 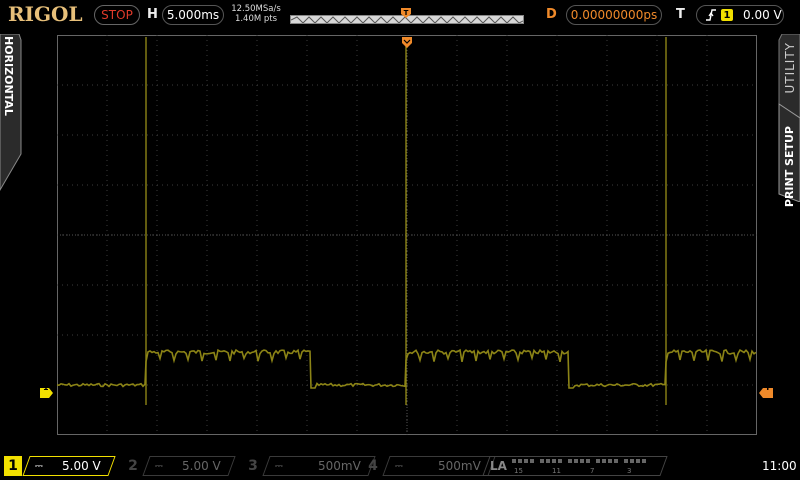 I want to click on trigger-level-value: 0.00 V, so click(x=762, y=15).